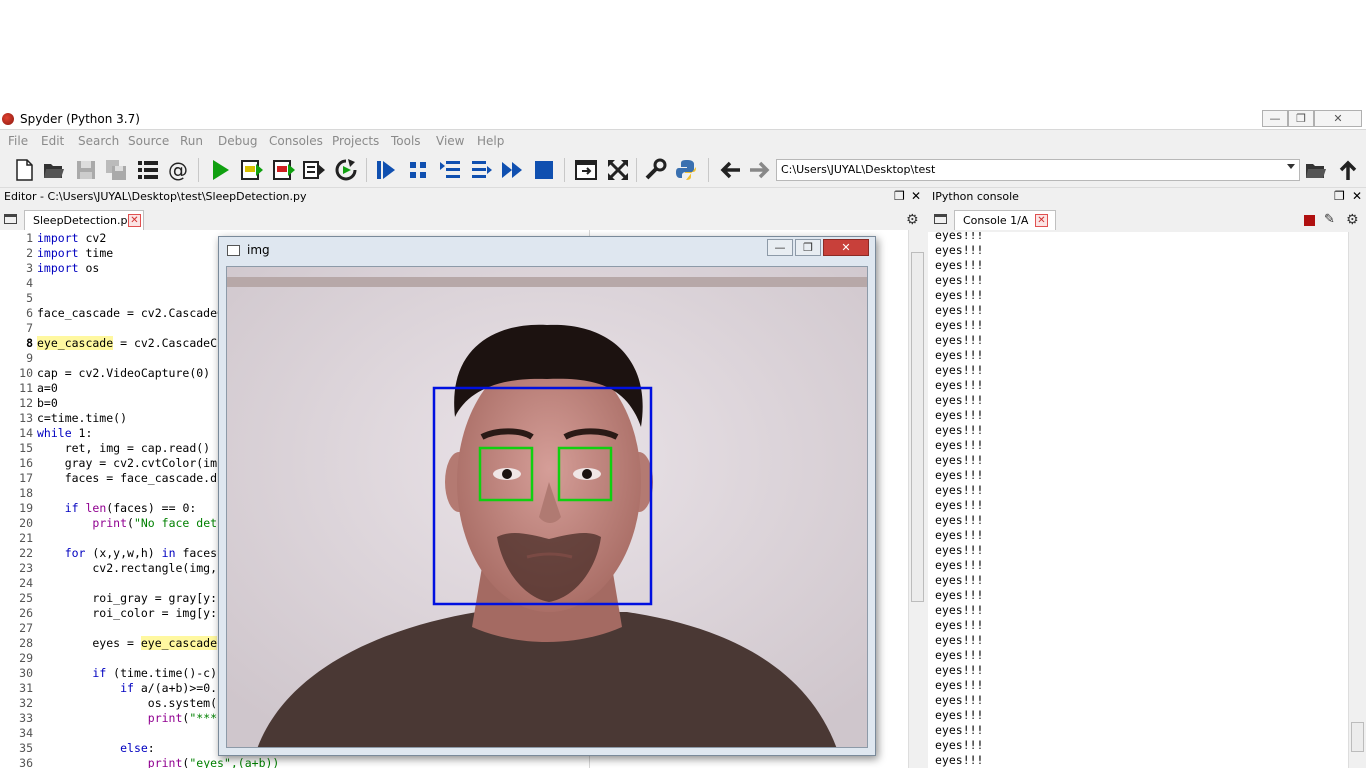  What do you see at coordinates (1357, 500) in the screenshot?
I see `console-scrollbar` at bounding box center [1357, 500].